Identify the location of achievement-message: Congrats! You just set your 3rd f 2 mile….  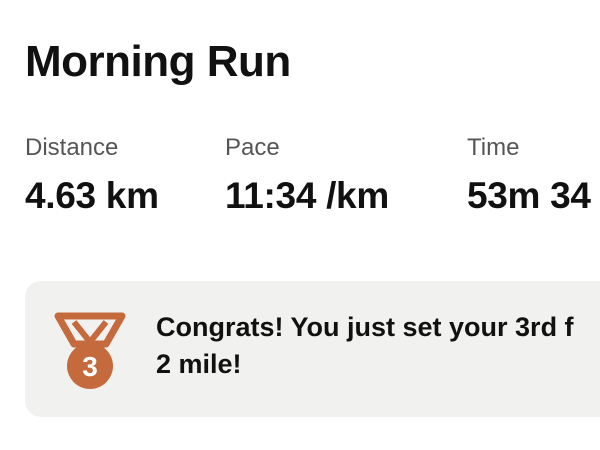
(378, 346).